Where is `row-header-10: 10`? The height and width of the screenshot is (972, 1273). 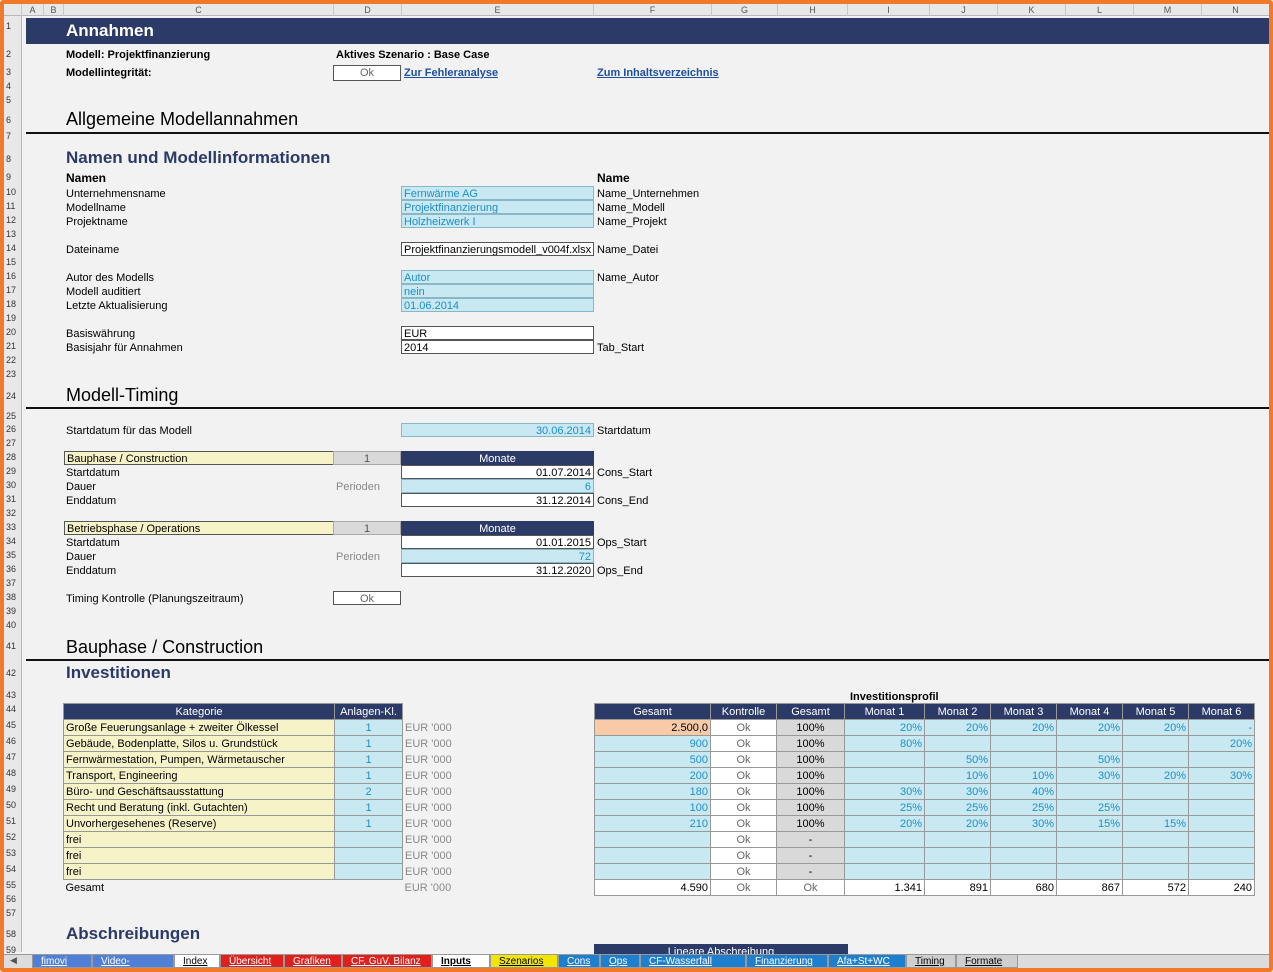 row-header-10: 10 is located at coordinates (13, 192).